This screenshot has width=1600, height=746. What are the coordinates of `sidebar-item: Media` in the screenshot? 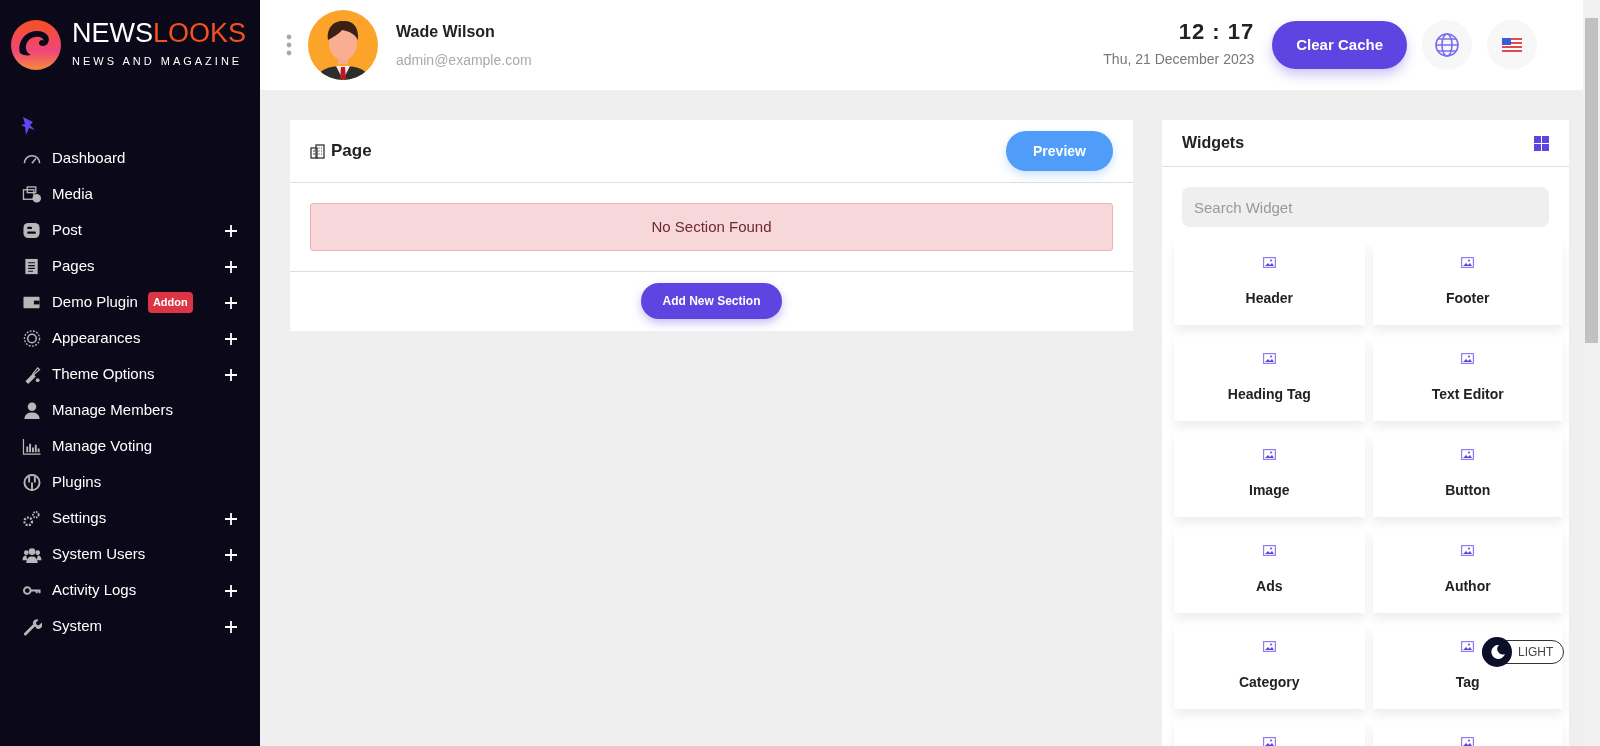 It's located at (130, 194).